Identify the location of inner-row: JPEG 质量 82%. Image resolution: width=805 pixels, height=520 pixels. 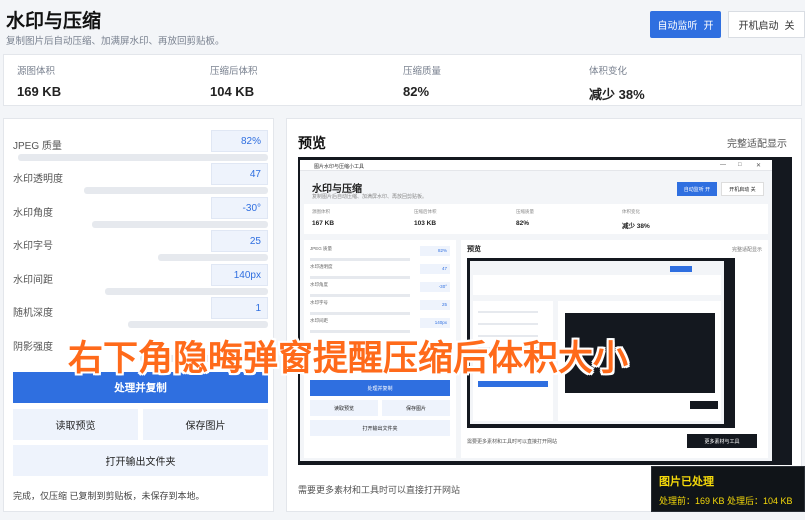
(380, 254).